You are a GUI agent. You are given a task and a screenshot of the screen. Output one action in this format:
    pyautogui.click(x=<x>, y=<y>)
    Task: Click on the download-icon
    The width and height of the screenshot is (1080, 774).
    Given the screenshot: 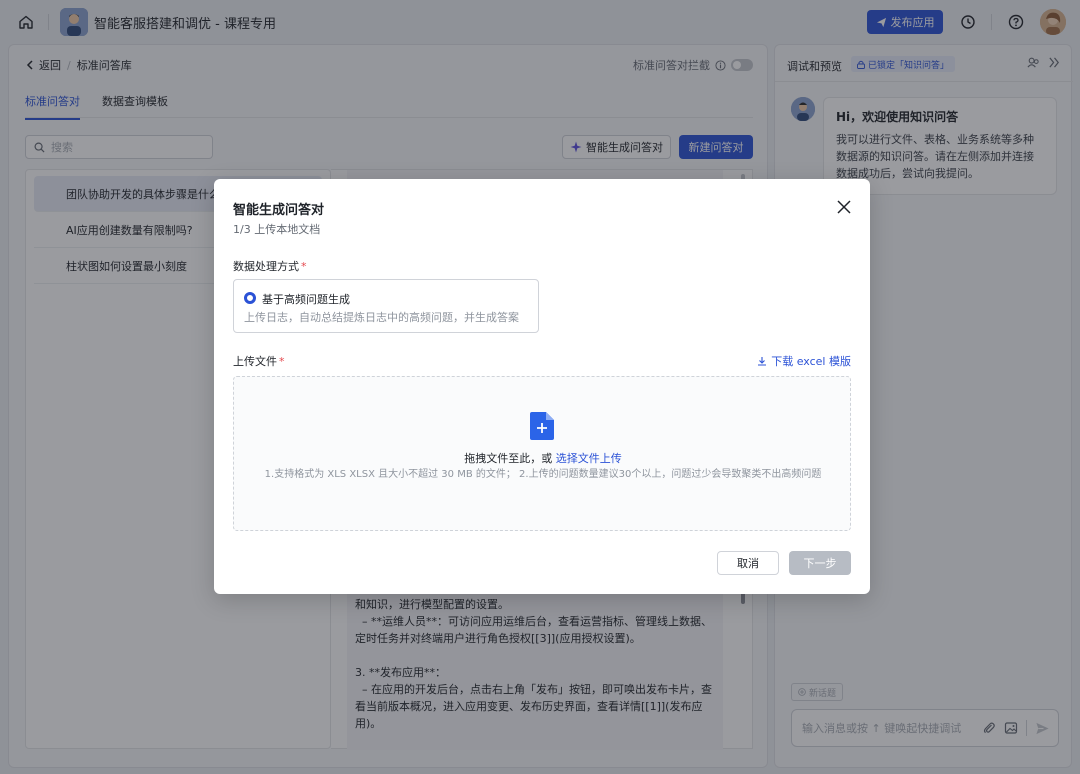 What is the action you would take?
    pyautogui.click(x=762, y=361)
    